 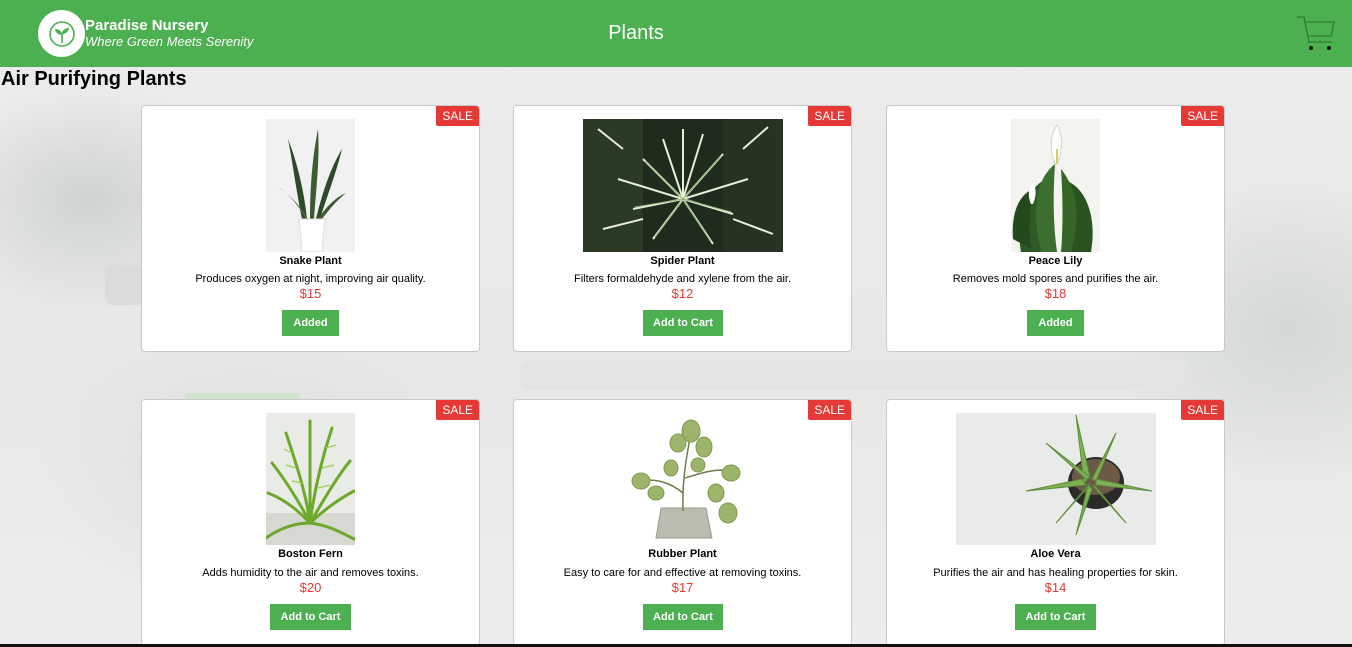 What do you see at coordinates (310, 587) in the screenshot?
I see `product-price: $20` at bounding box center [310, 587].